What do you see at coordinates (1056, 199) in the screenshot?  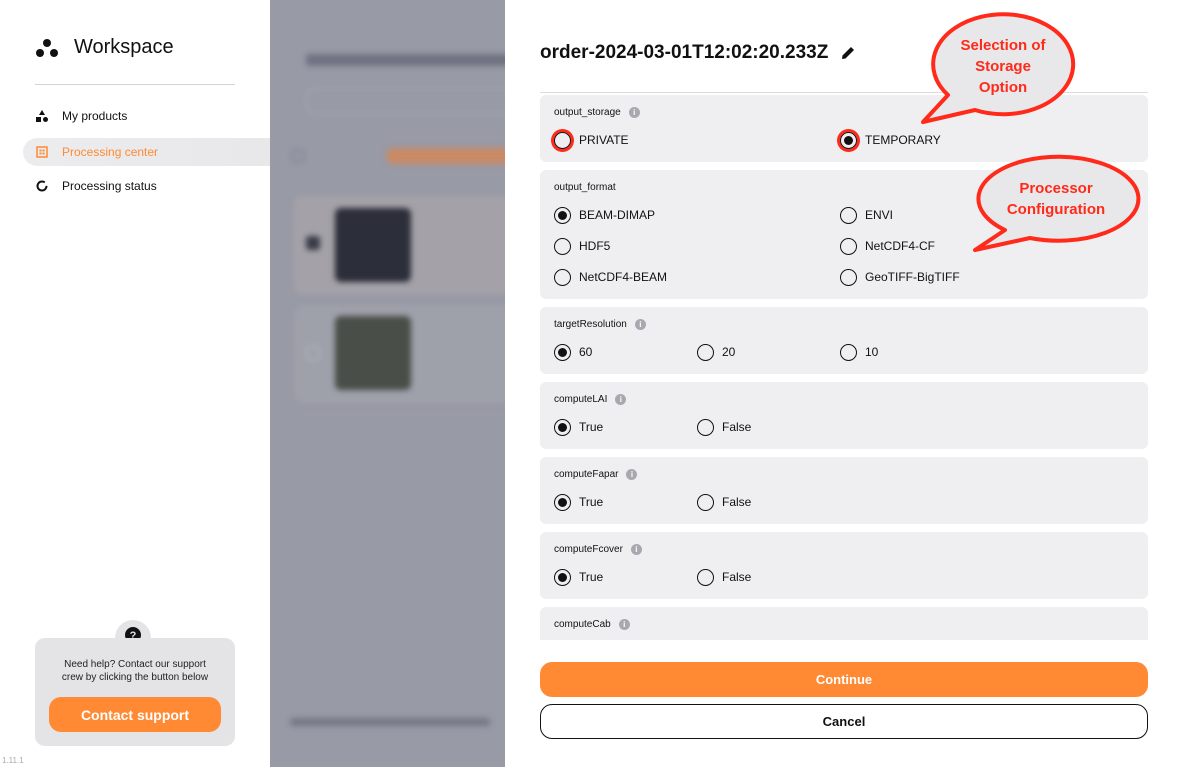 I see `processor-callout-text: Processor Configuration` at bounding box center [1056, 199].